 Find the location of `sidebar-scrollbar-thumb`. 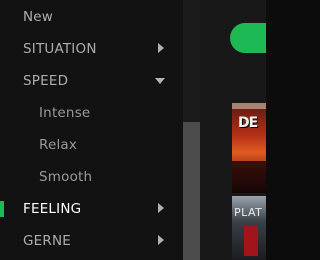

sidebar-scrollbar-thumb is located at coordinates (191, 191).